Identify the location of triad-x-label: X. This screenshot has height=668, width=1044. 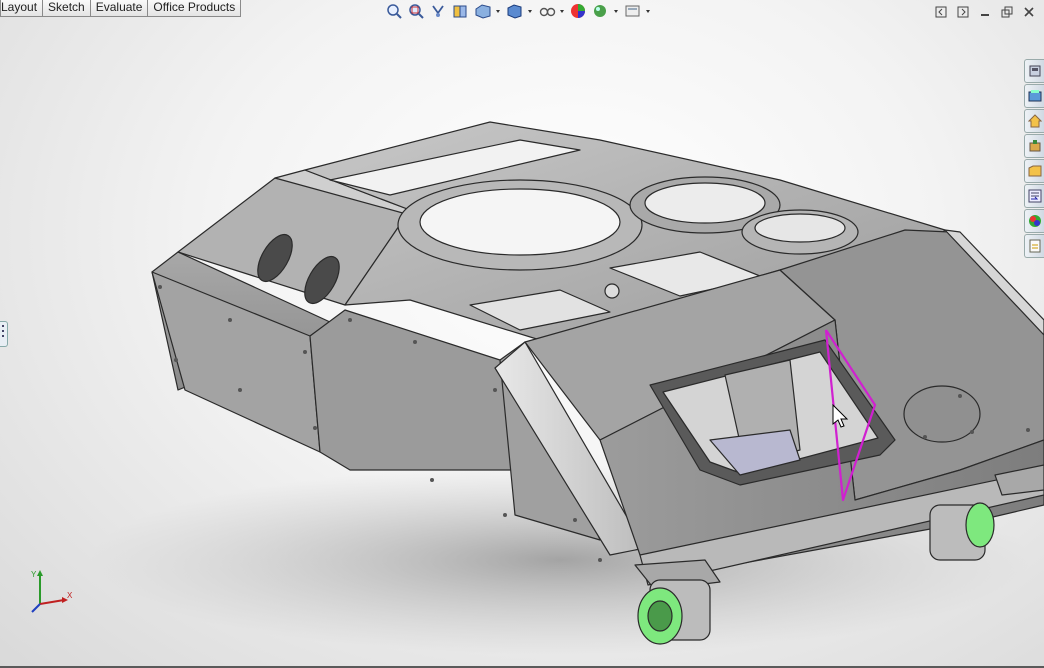
(70, 595).